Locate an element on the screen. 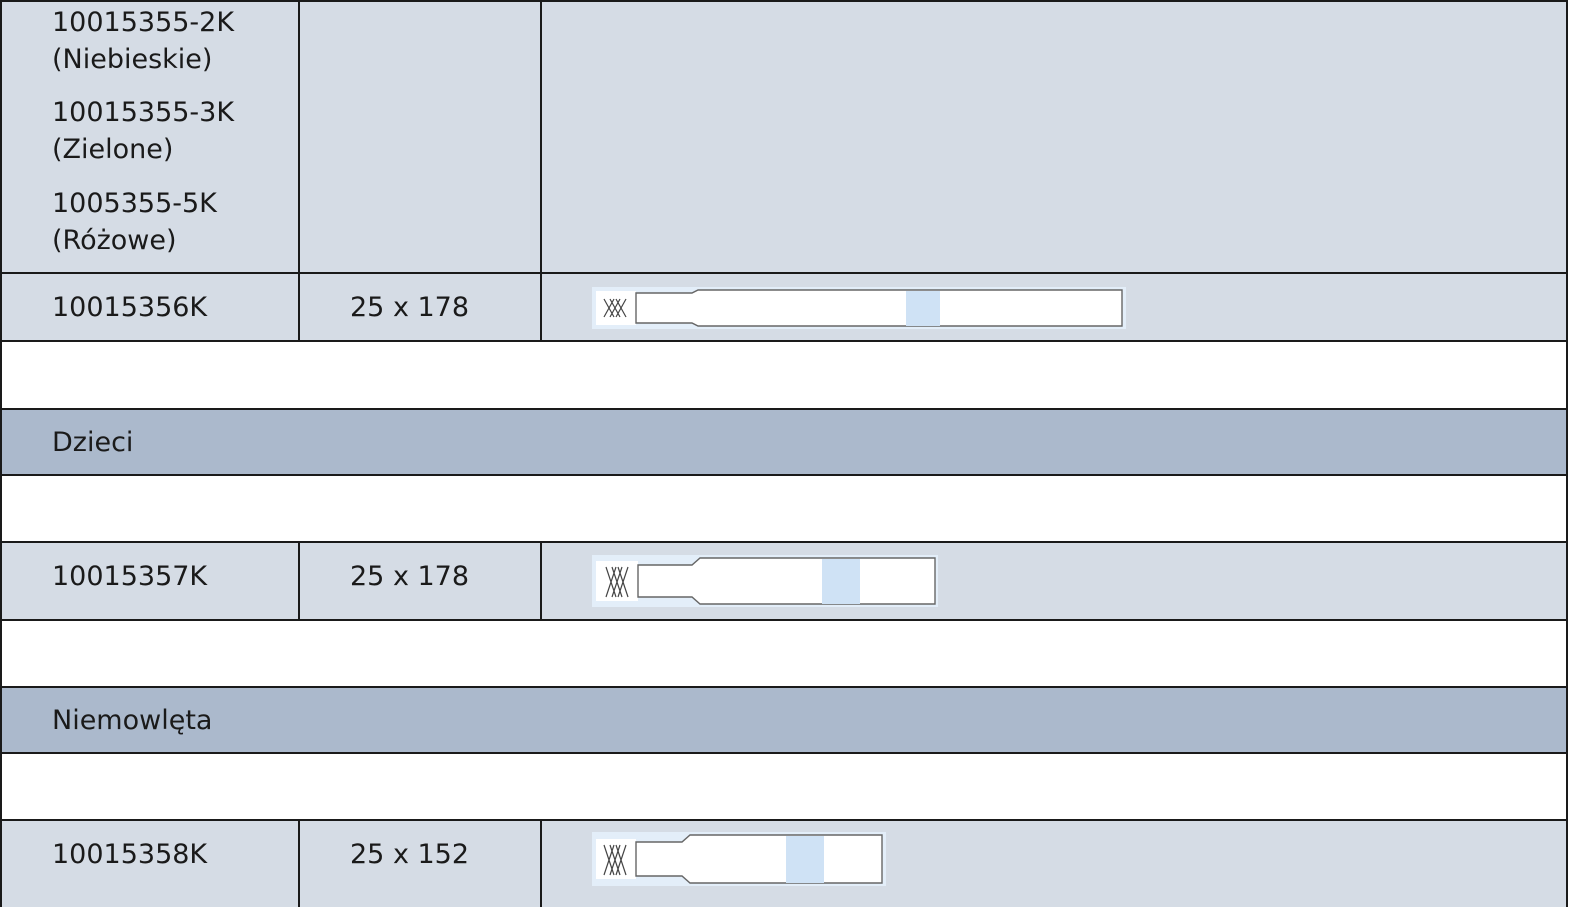 Image resolution: width=1588 pixels, height=907 pixels. product-color: (Różowe) is located at coordinates (114, 240).